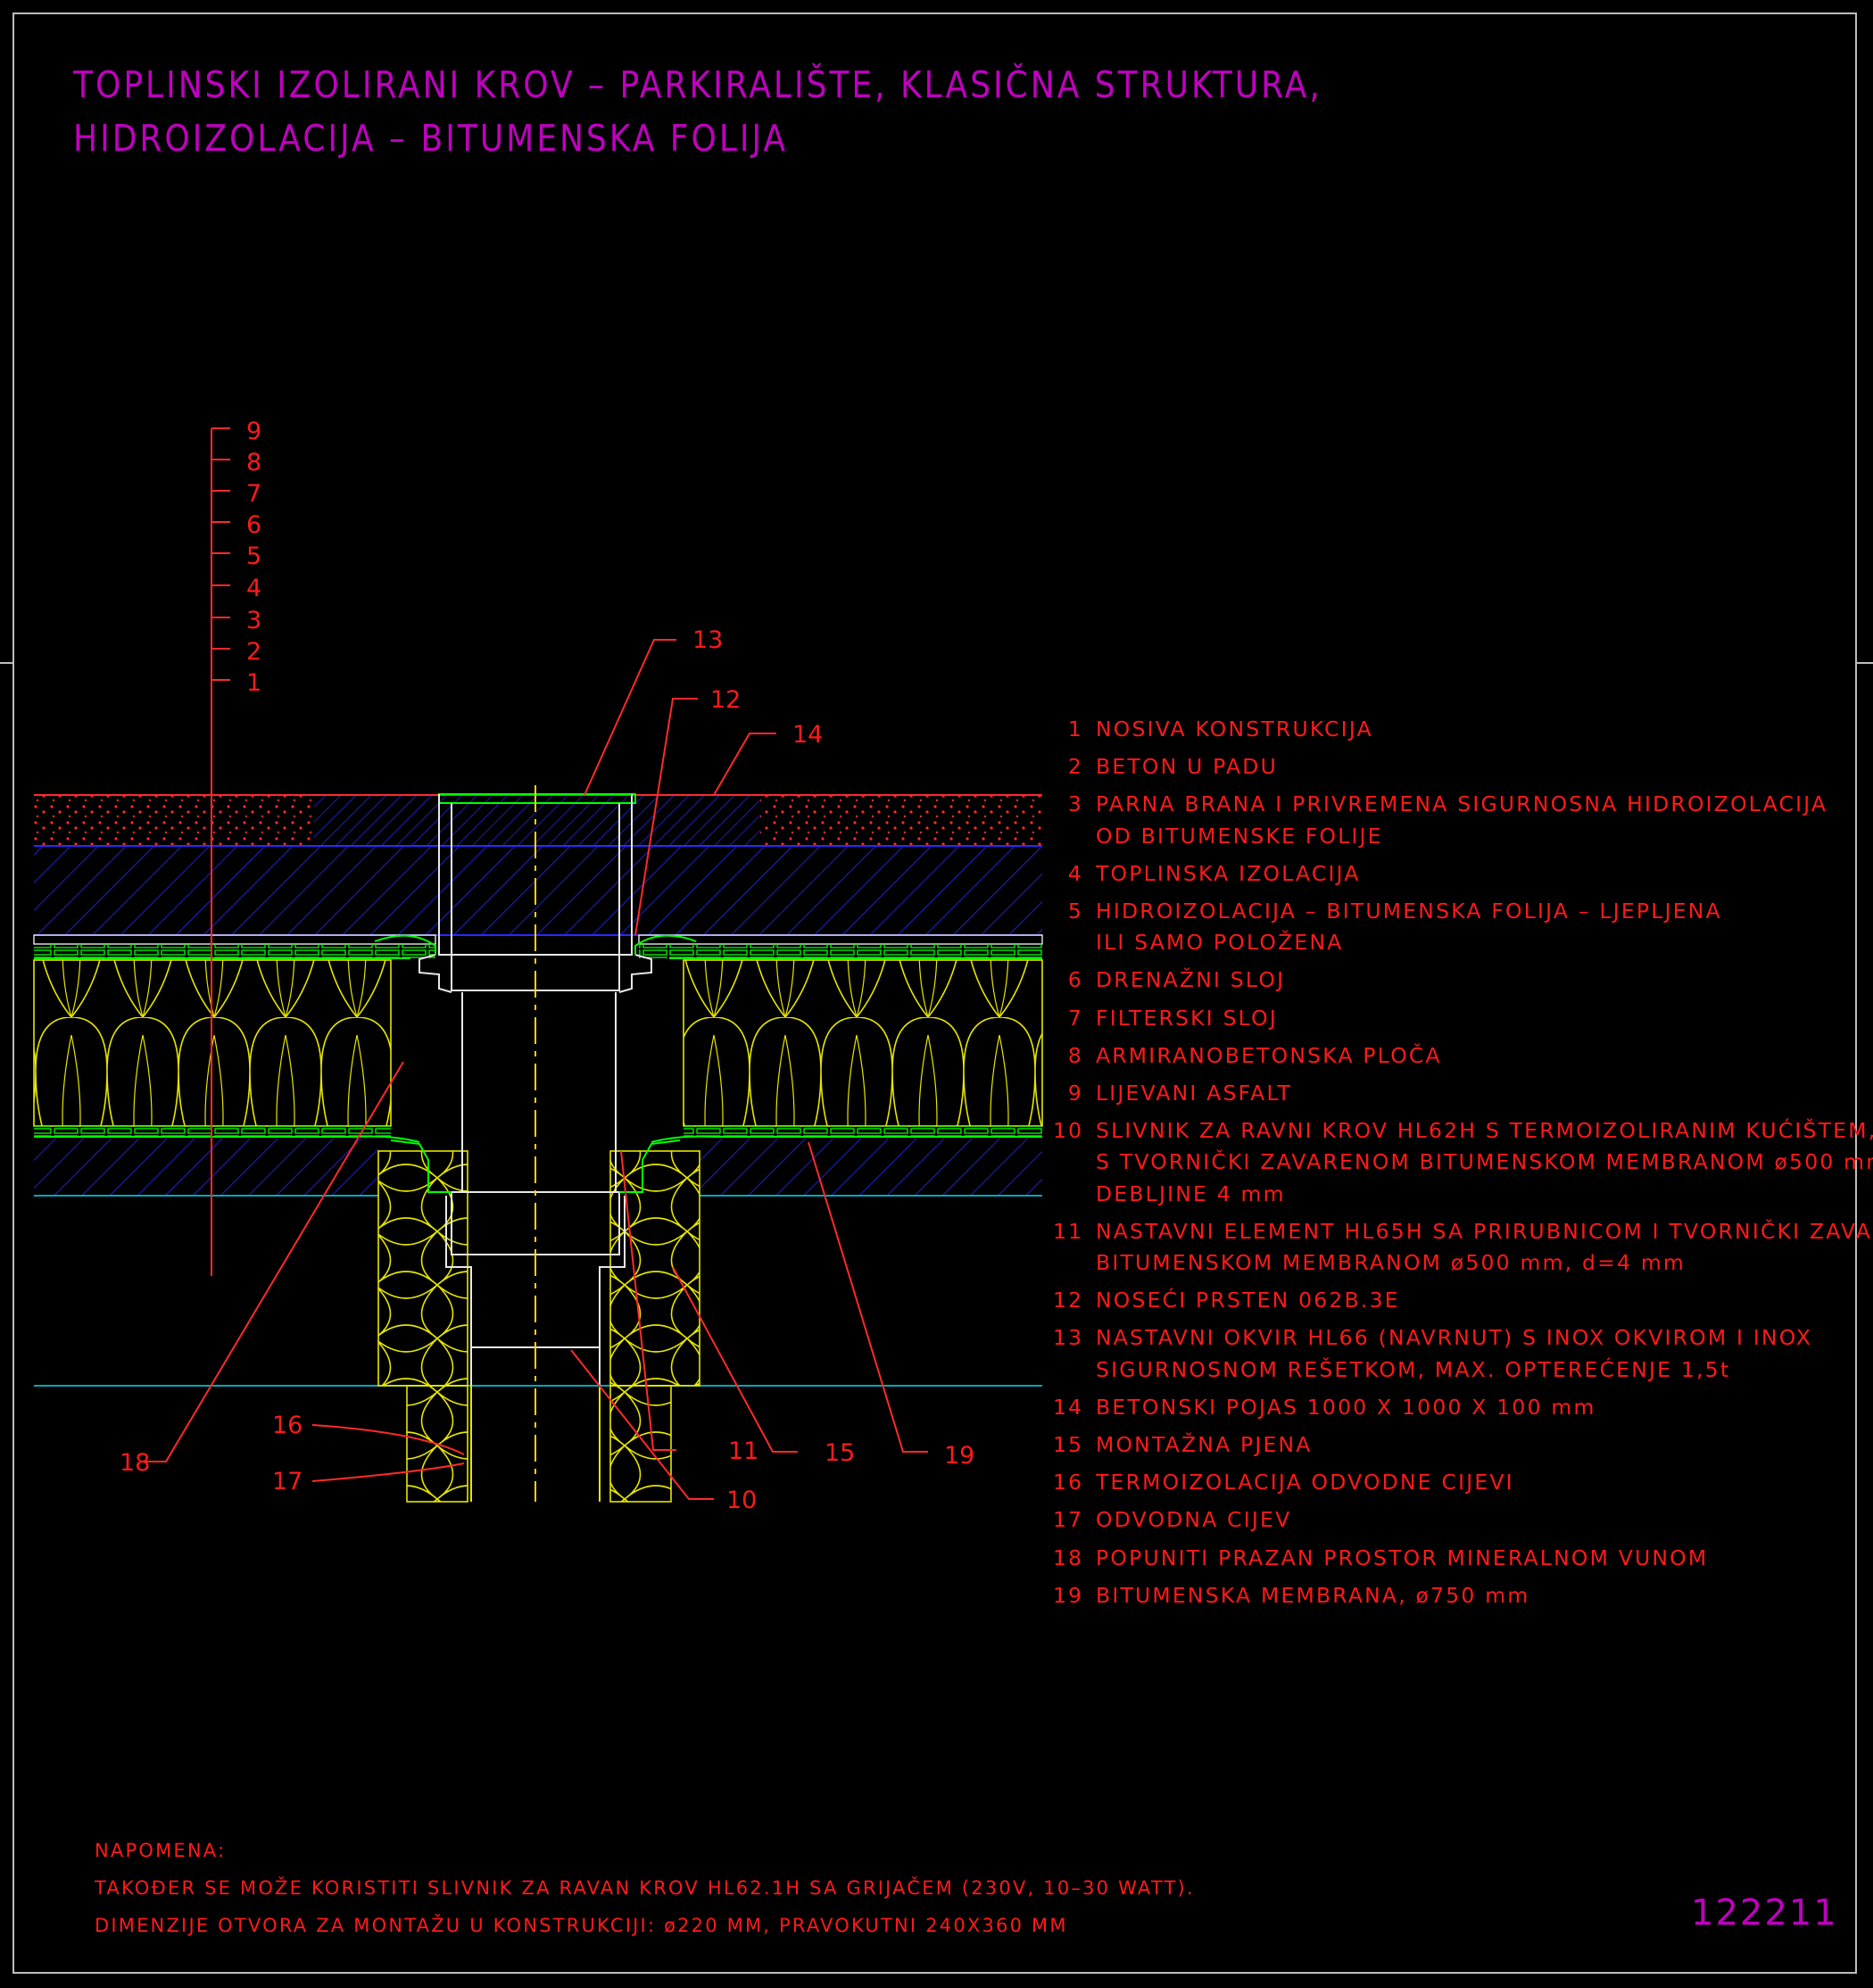 This screenshot has height=1988, width=1873. I want to click on scale-label-4: 4, so click(253, 588).